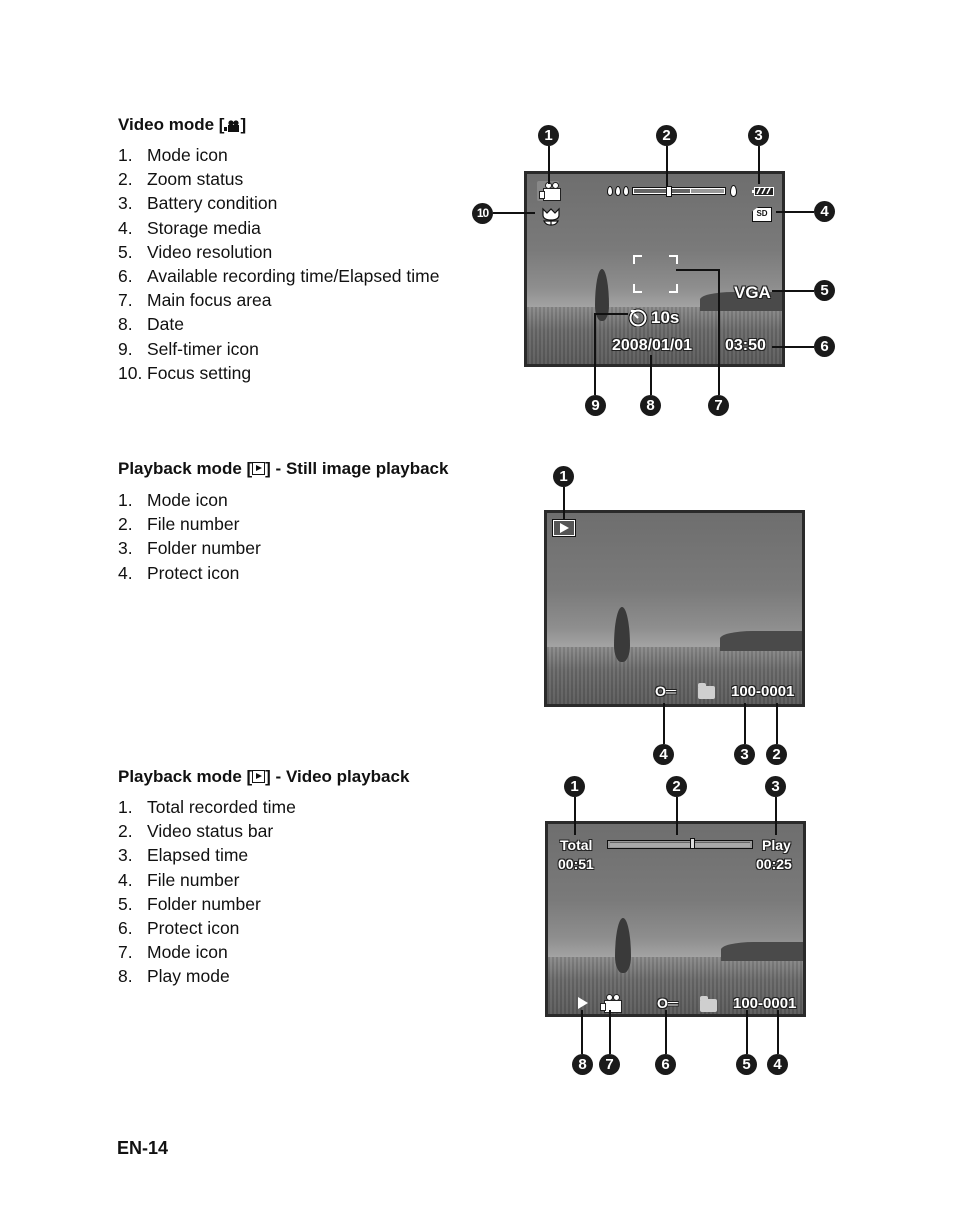  Describe the element at coordinates (199, 372) in the screenshot. I see `item-label: Focus setting` at that location.